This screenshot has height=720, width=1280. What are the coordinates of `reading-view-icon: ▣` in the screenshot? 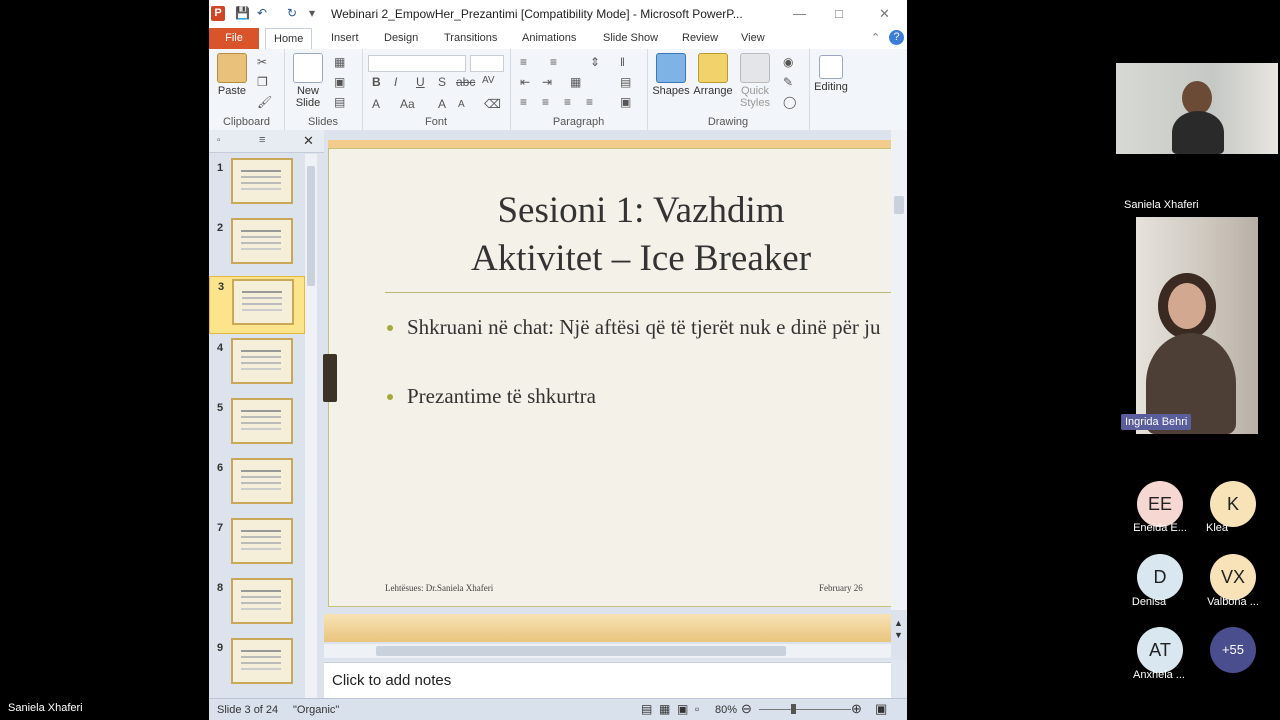 It's located at (682, 709).